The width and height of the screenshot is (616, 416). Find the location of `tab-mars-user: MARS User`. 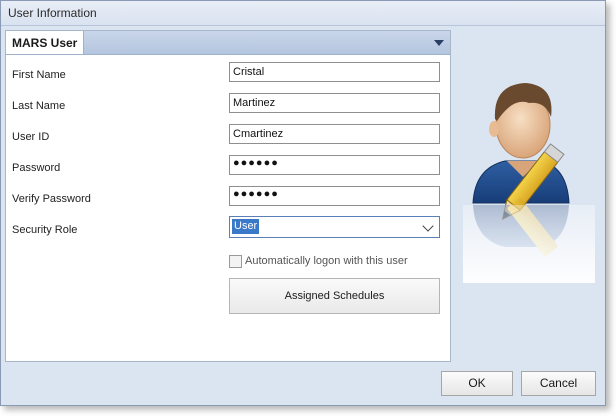

tab-mars-user: MARS User is located at coordinates (45, 42).